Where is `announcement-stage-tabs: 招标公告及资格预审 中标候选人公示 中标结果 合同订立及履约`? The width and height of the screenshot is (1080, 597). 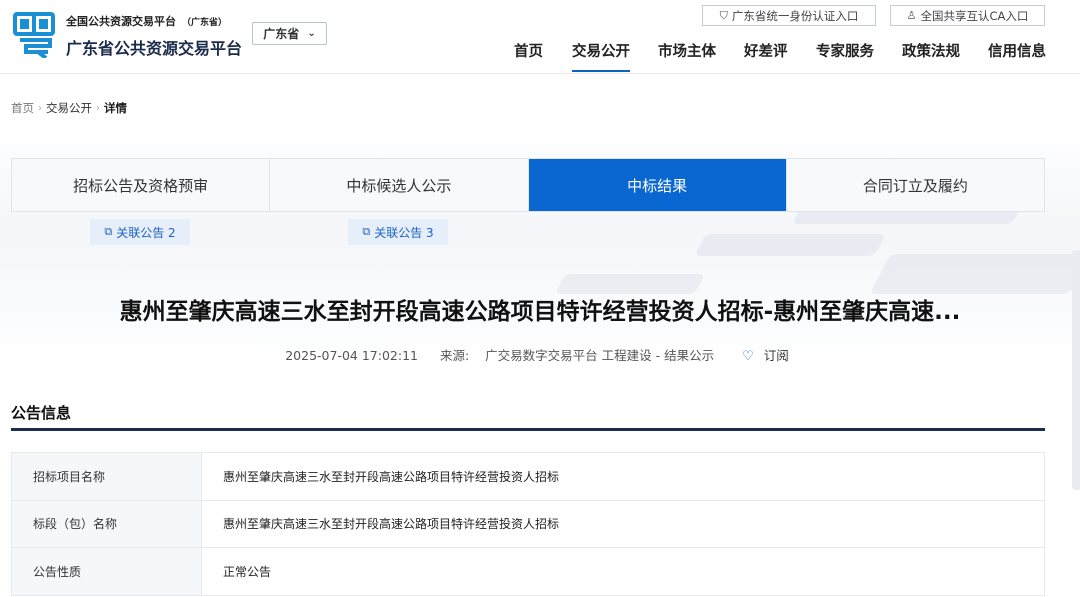 announcement-stage-tabs: 招标公告及资格预审 中标候选人公示 中标结果 合同订立及履约 is located at coordinates (528, 185).